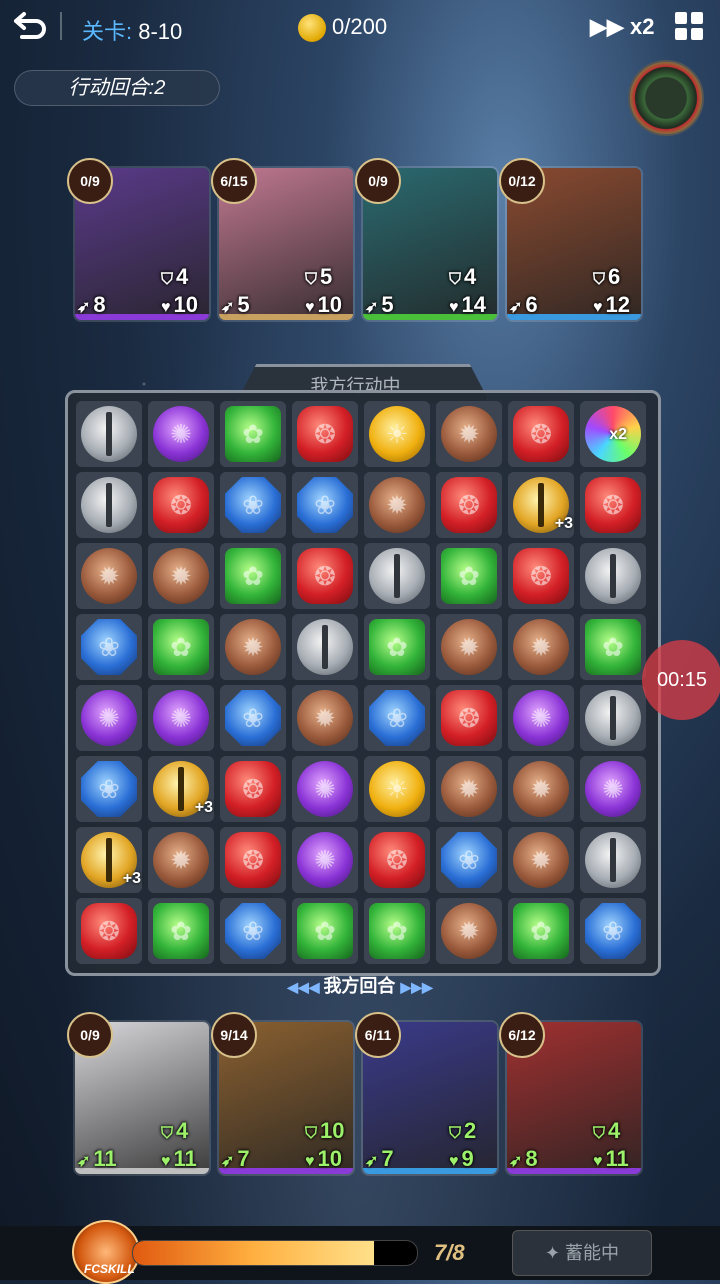 The image size is (720, 1284). I want to click on charge-button: ✦ 蓄能中, so click(582, 1253).